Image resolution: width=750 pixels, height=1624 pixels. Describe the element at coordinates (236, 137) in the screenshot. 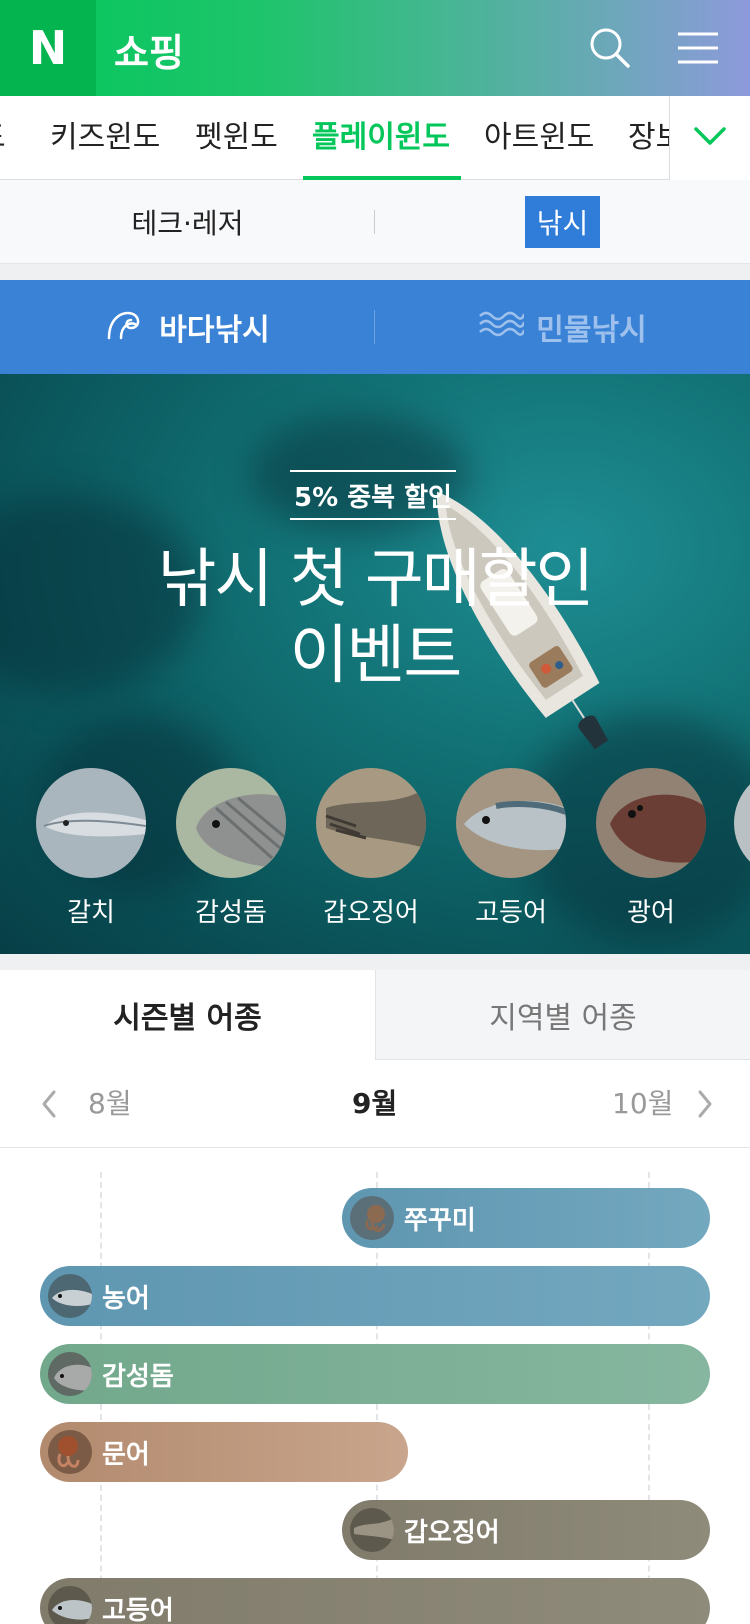

I see `tab-pet-window: 펫윈도` at that location.